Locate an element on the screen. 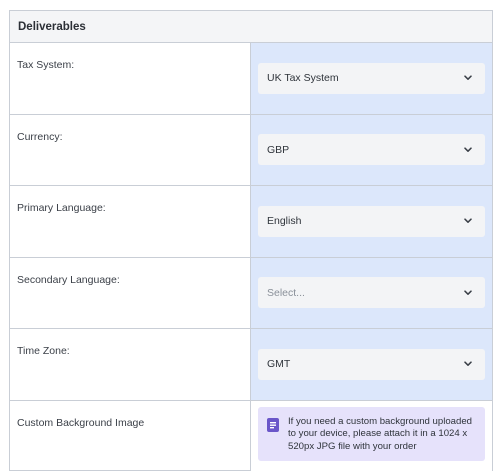 Image resolution: width=502 pixels, height=476 pixels. tax-system-row: Tax System: UK Tax System is located at coordinates (251, 79).